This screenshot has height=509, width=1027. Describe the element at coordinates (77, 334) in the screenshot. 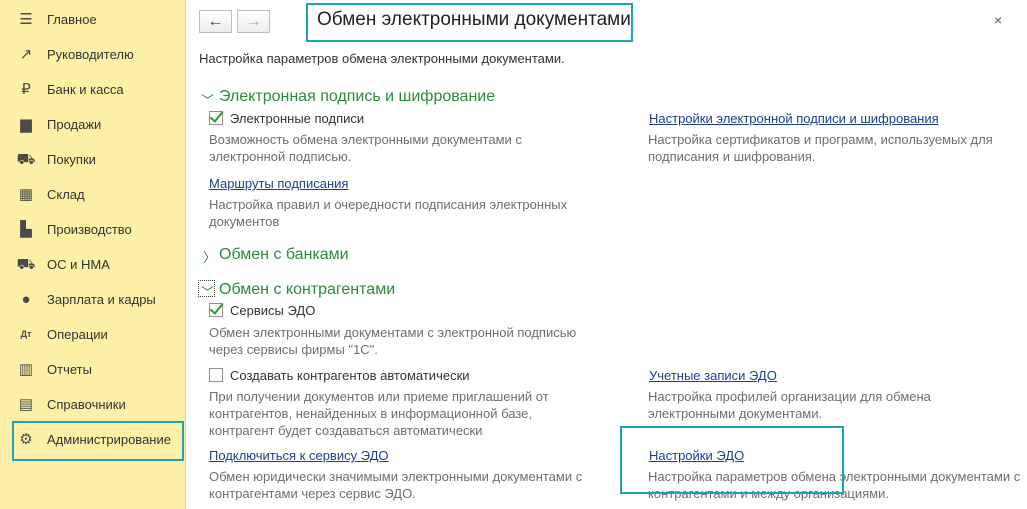

I see `sidebar-item-label: Операции` at that location.